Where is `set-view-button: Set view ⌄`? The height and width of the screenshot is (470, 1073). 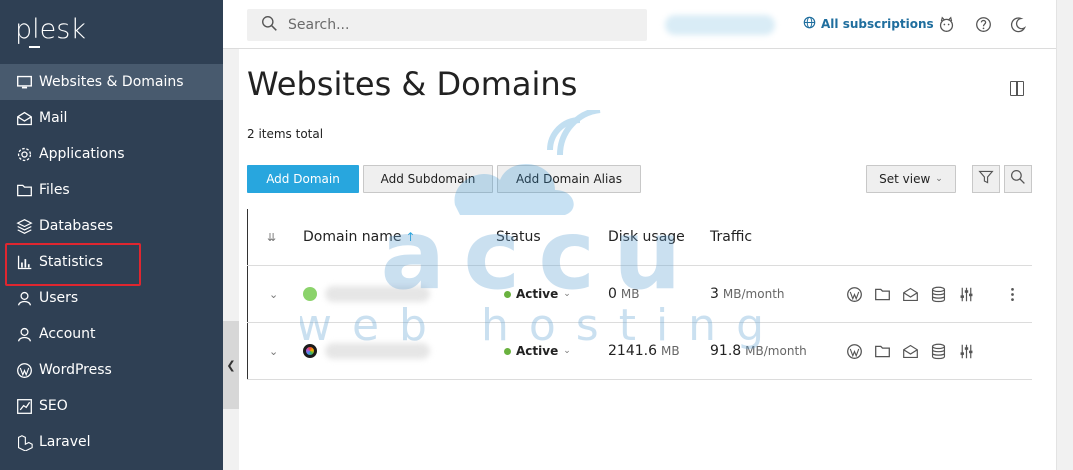 set-view-button: Set view ⌄ is located at coordinates (911, 179).